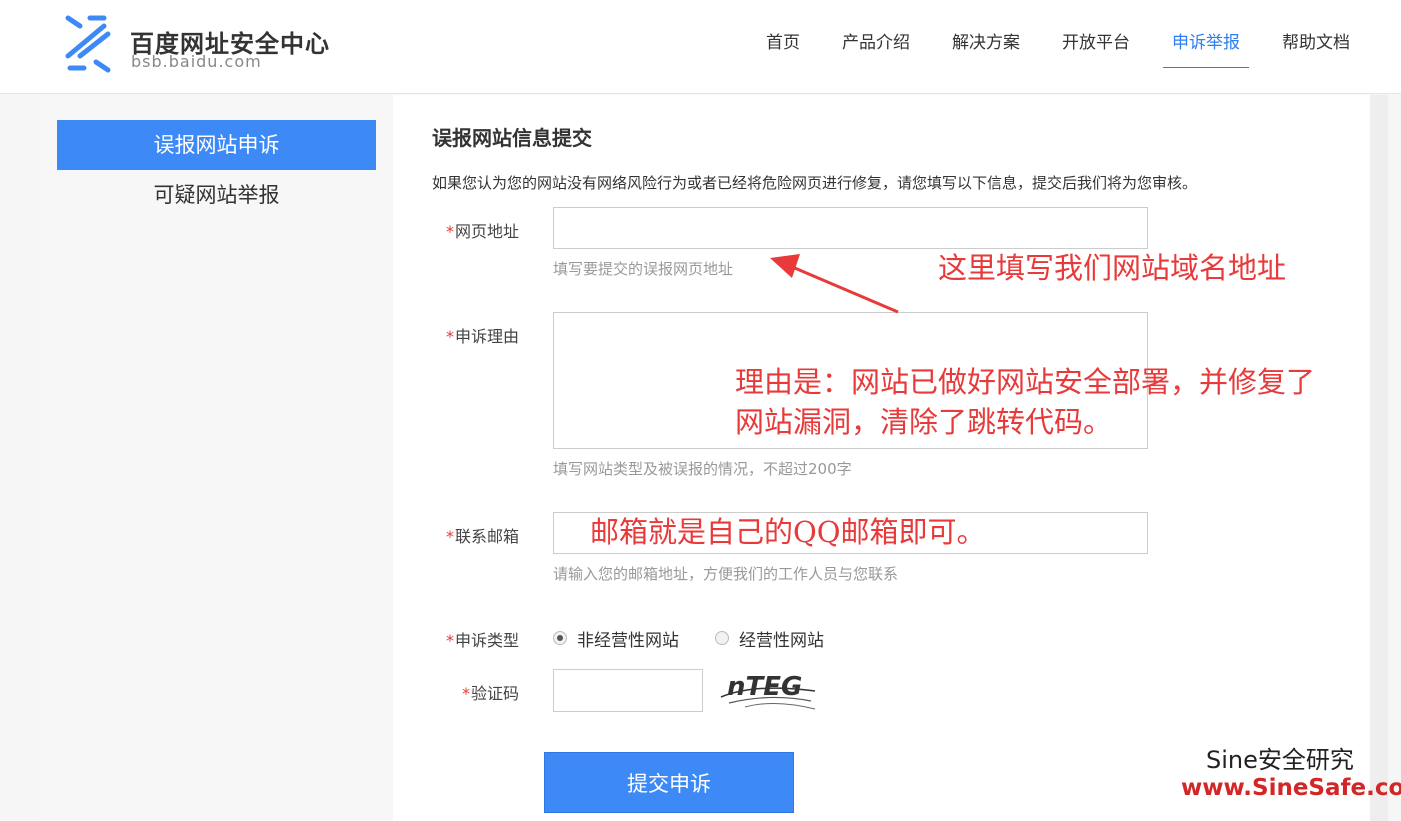 The width and height of the screenshot is (1401, 821). I want to click on nav-appeal-report: 申诉举报, so click(1206, 47).